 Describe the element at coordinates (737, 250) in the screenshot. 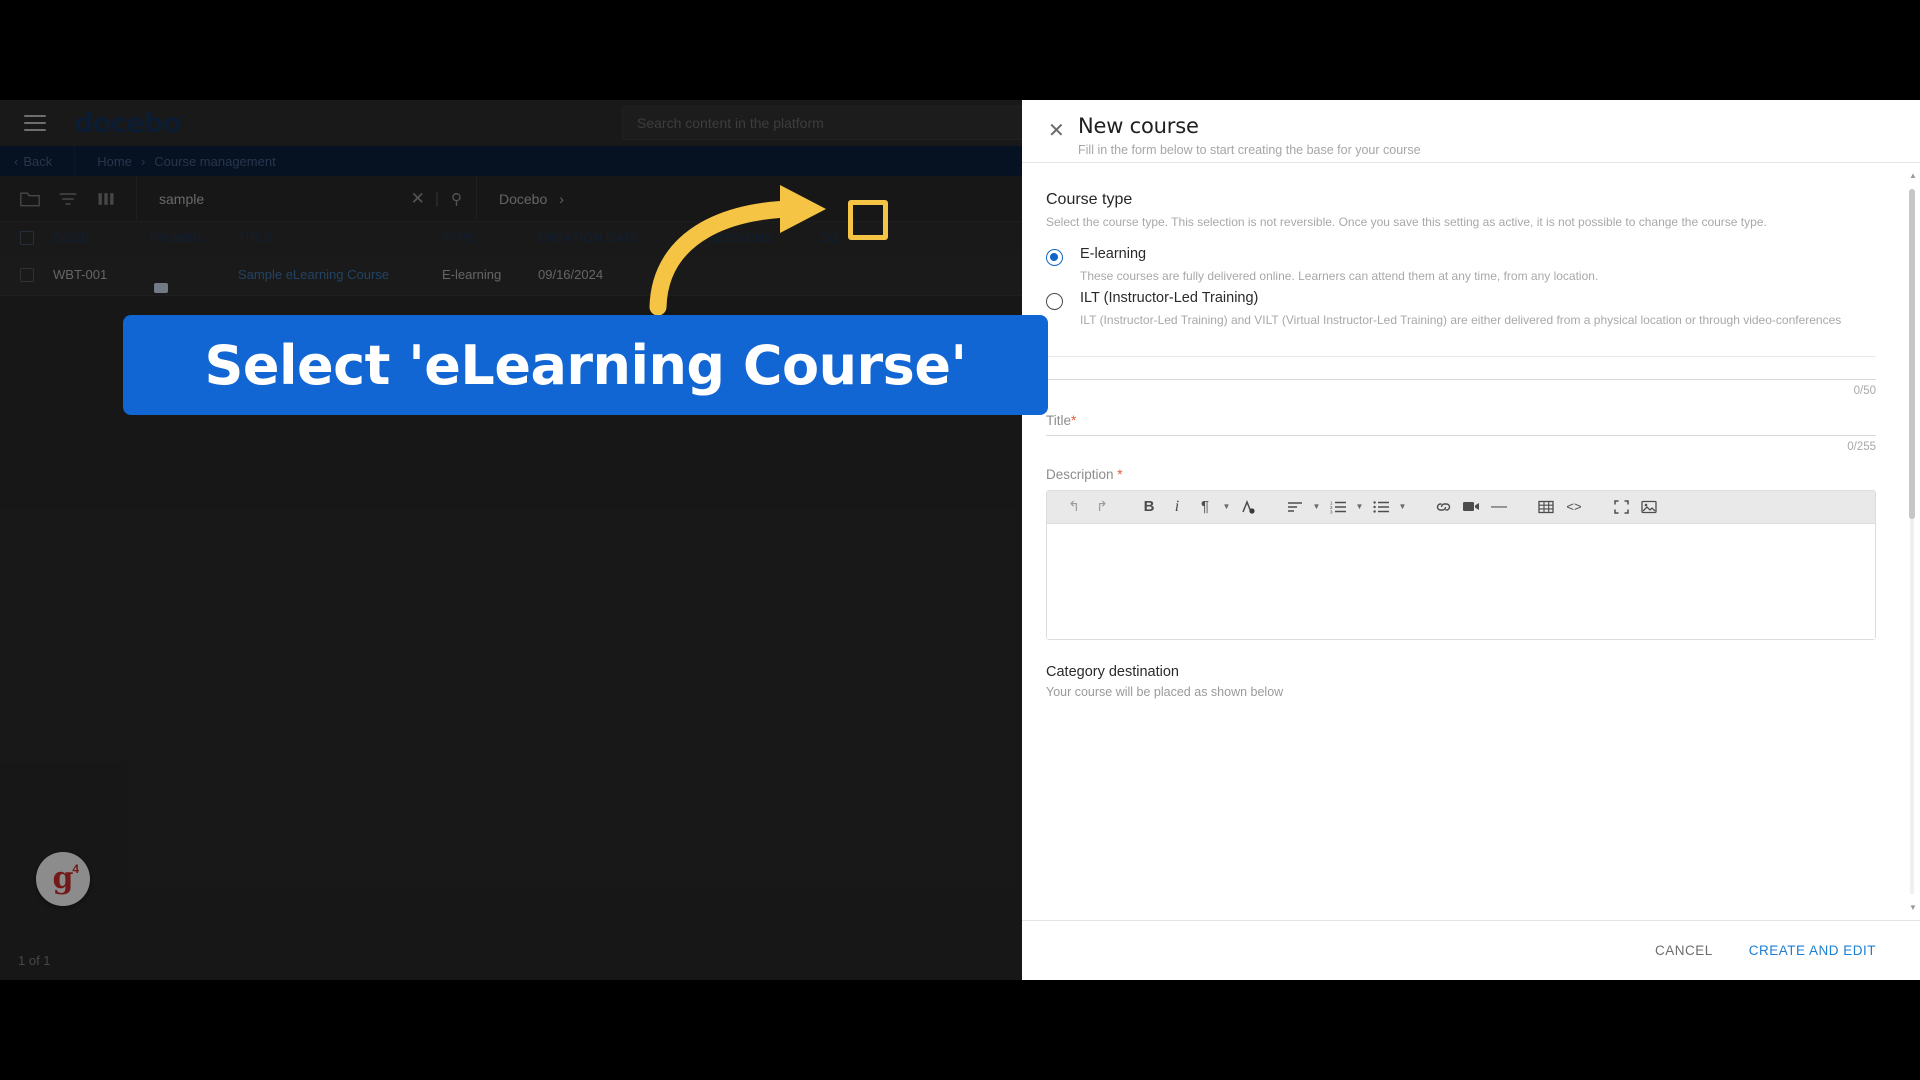

I see `annotation-arrow` at that location.